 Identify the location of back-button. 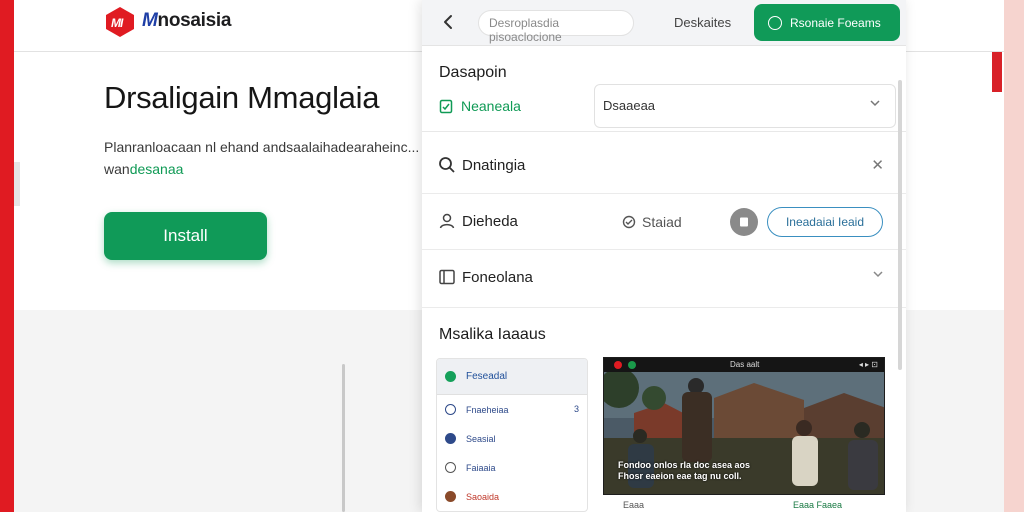
(448, 22).